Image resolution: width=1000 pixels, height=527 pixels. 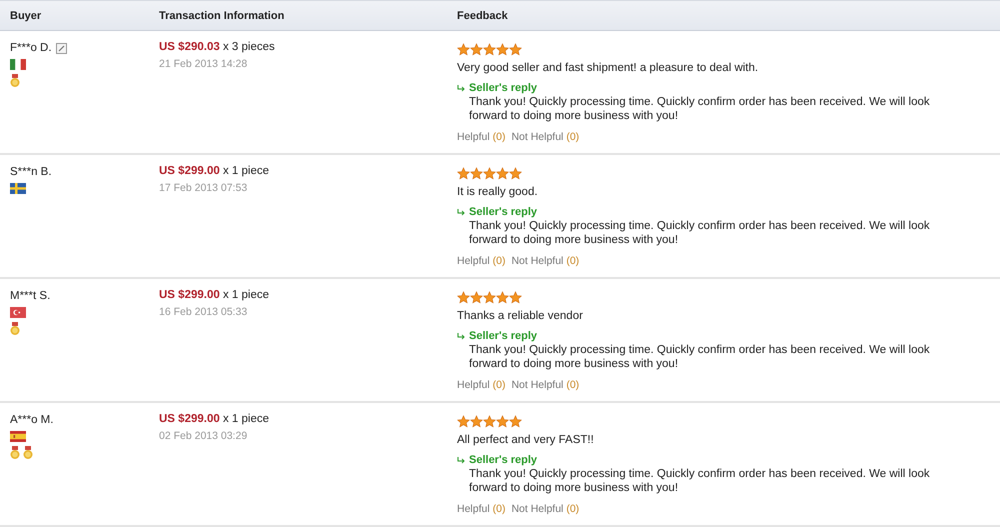 What do you see at coordinates (61, 48) in the screenshot?
I see `edit-icon` at bounding box center [61, 48].